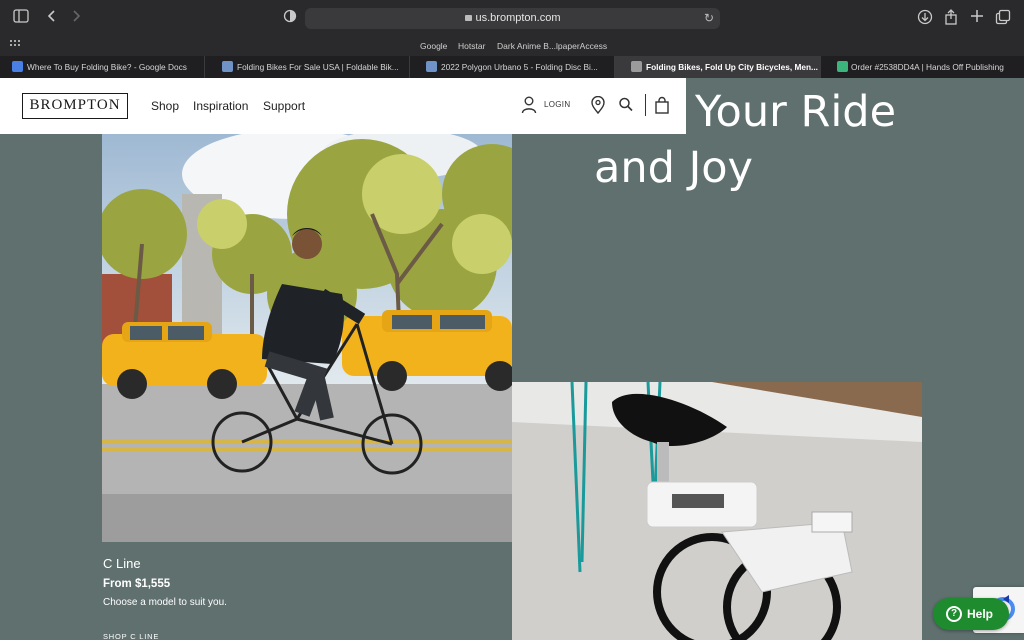  Describe the element at coordinates (433, 46) in the screenshot. I see `favorite-google: Google` at that location.